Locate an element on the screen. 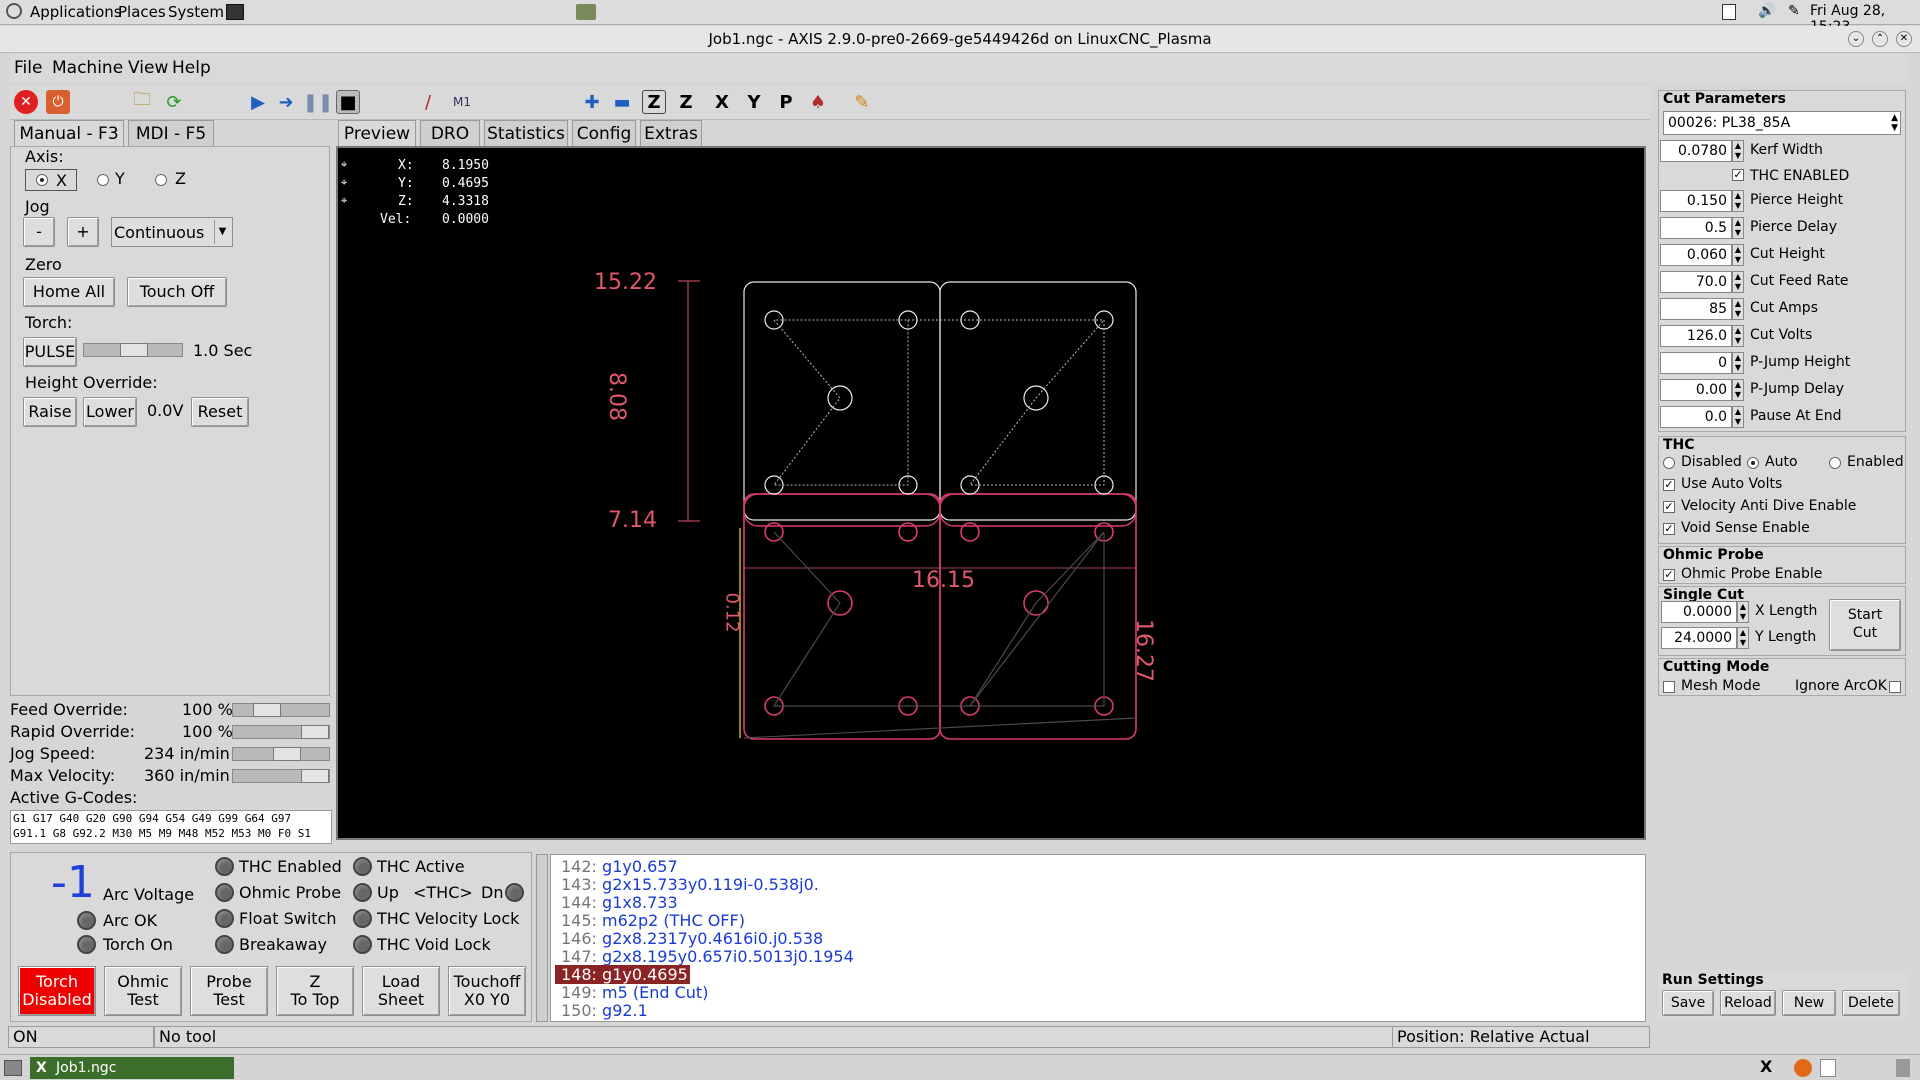 This screenshot has width=1920, height=1080. zoom-in-icon: ✚ is located at coordinates (592, 102).